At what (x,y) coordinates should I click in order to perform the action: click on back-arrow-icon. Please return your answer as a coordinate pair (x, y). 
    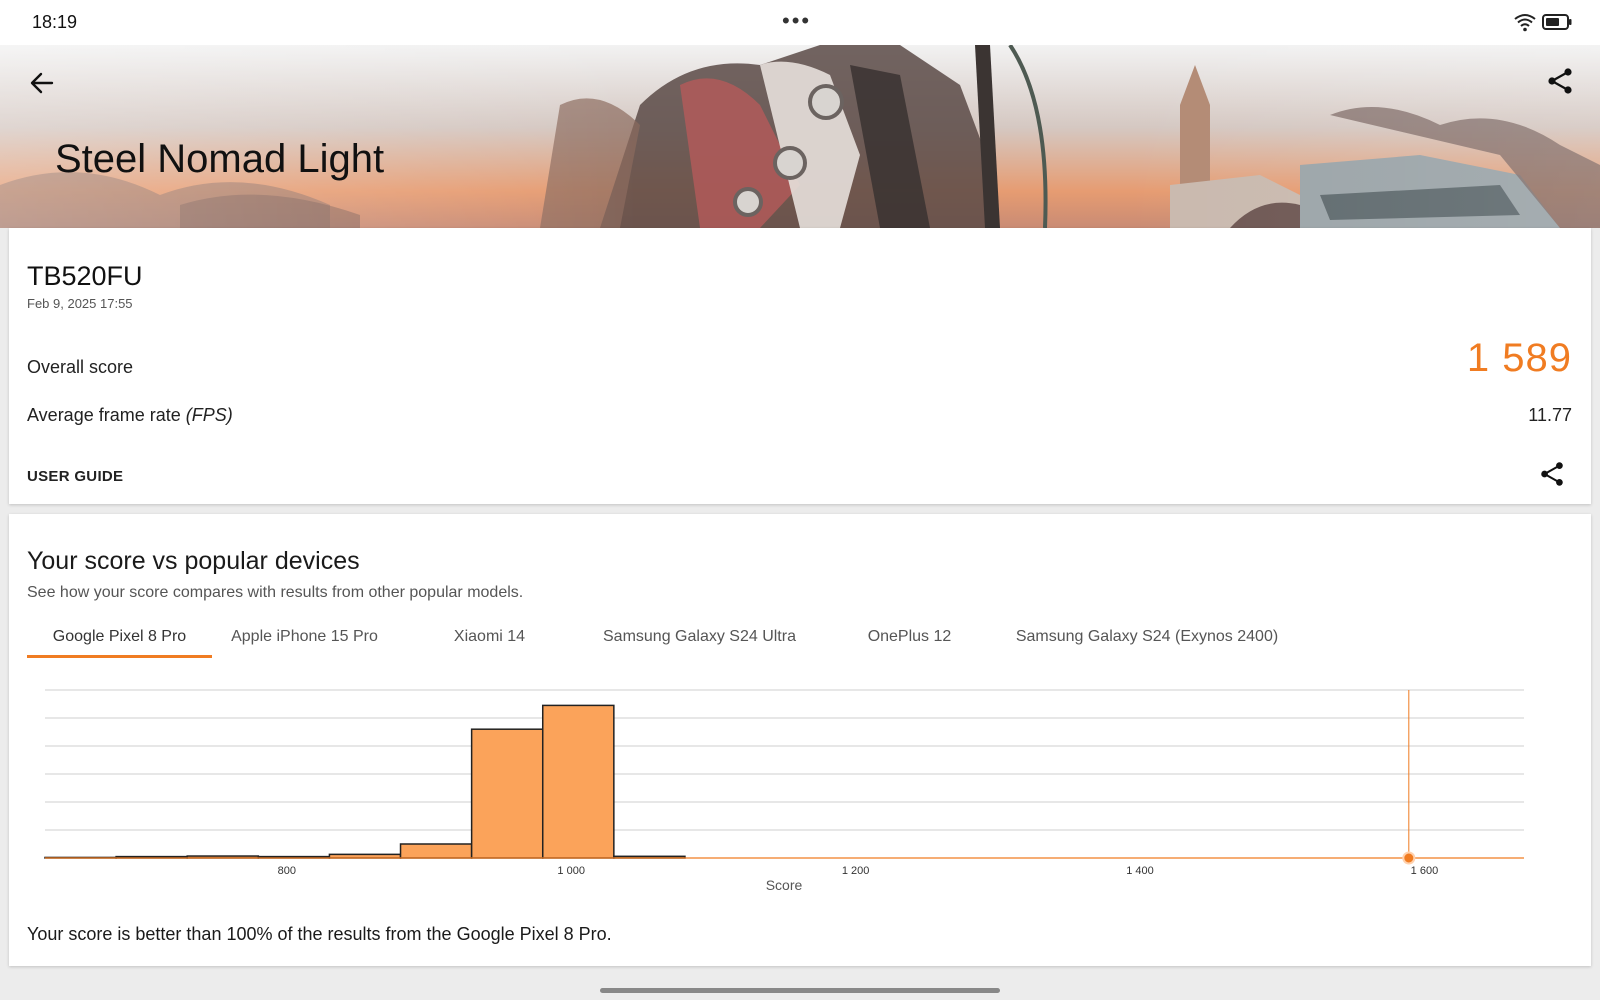
    Looking at the image, I should click on (42, 83).